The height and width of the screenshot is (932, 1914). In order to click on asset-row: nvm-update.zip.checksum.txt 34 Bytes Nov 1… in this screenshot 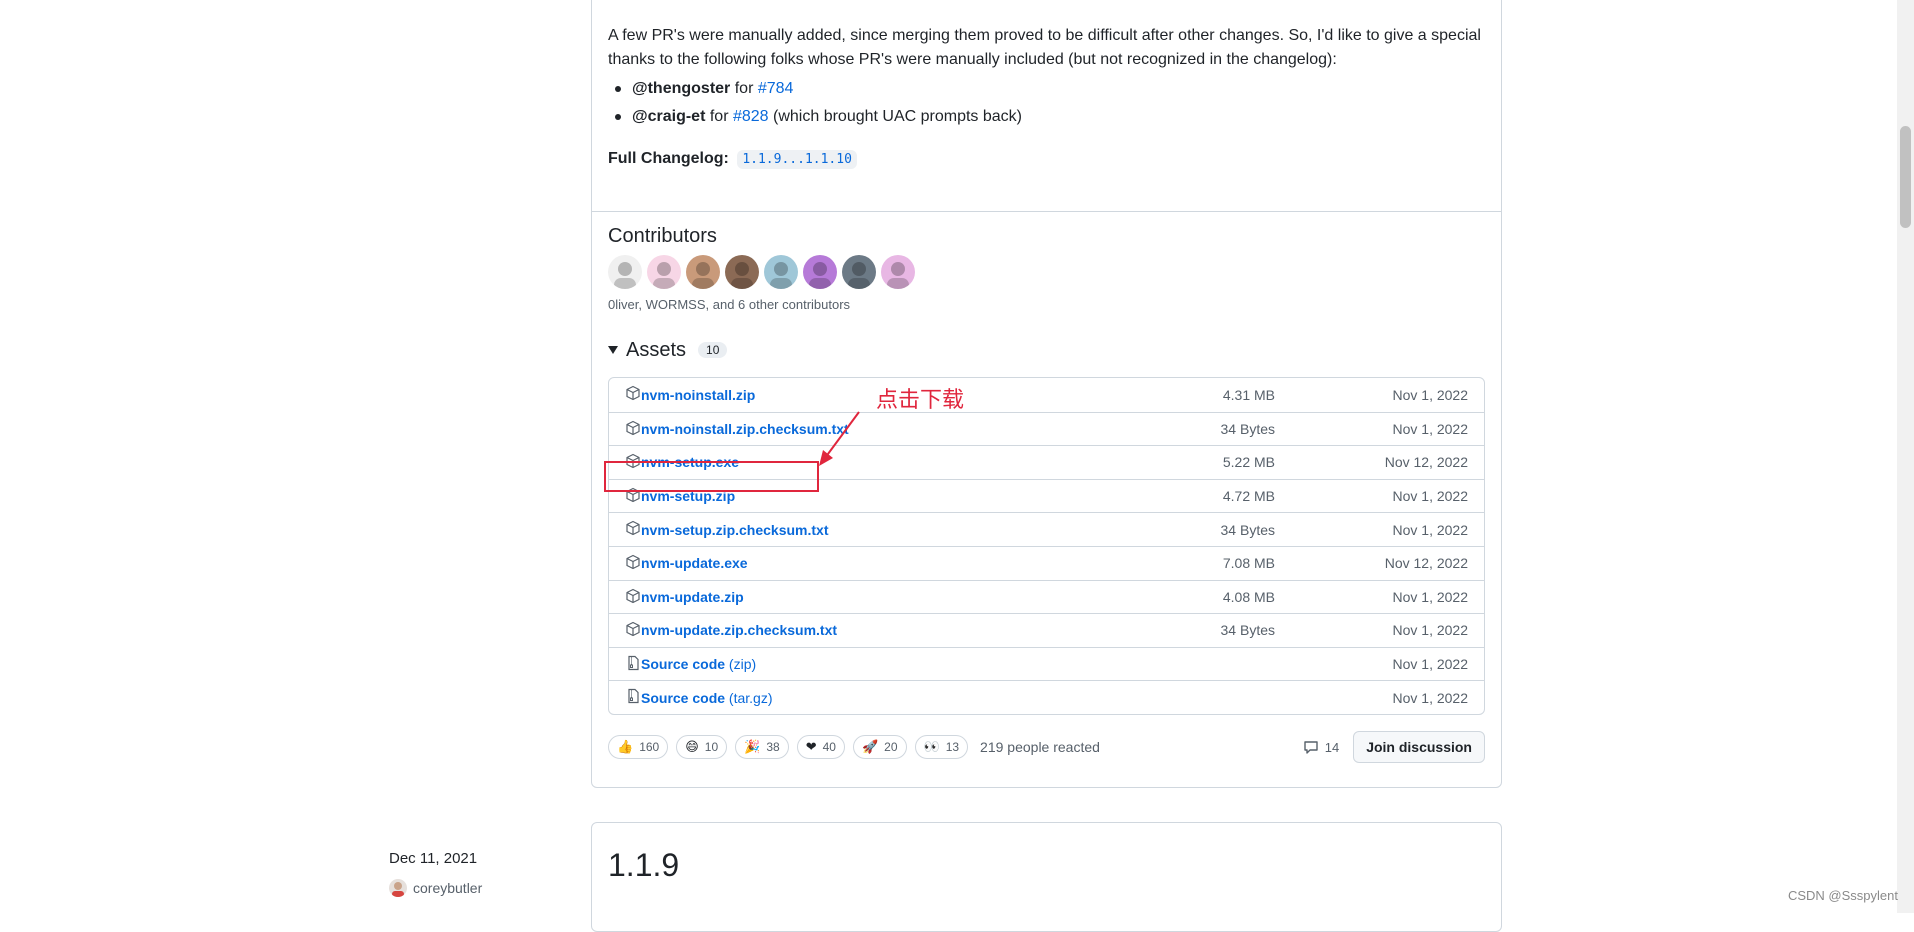, I will do `click(1046, 630)`.